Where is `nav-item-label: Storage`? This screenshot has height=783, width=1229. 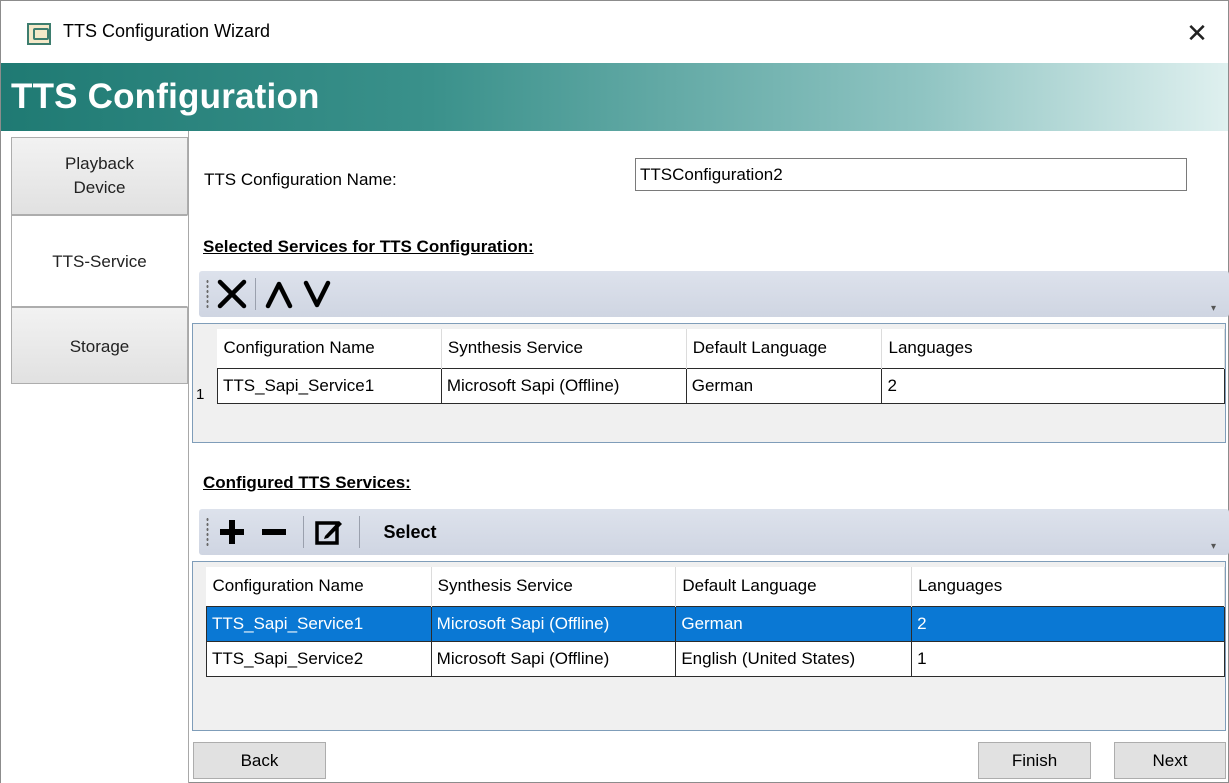
nav-item-label: Storage is located at coordinates (99, 346).